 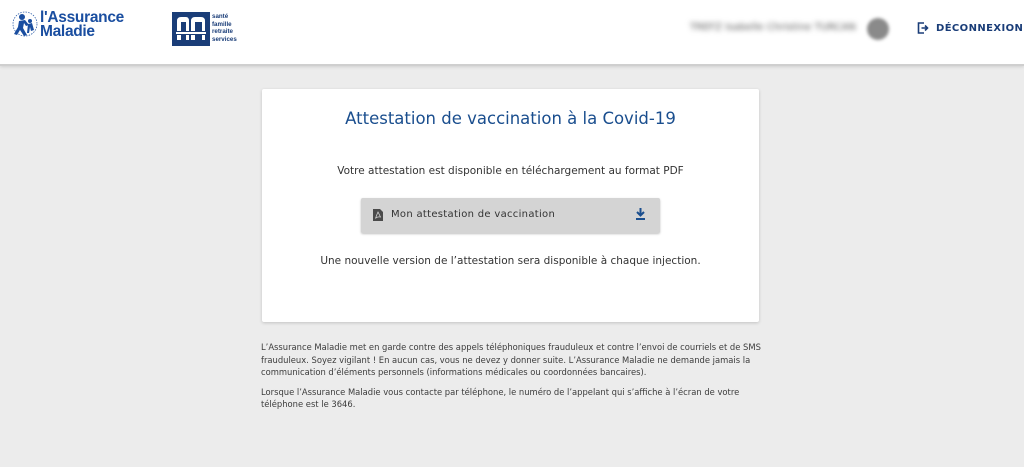 I want to click on logout-icon, so click(x=923, y=28).